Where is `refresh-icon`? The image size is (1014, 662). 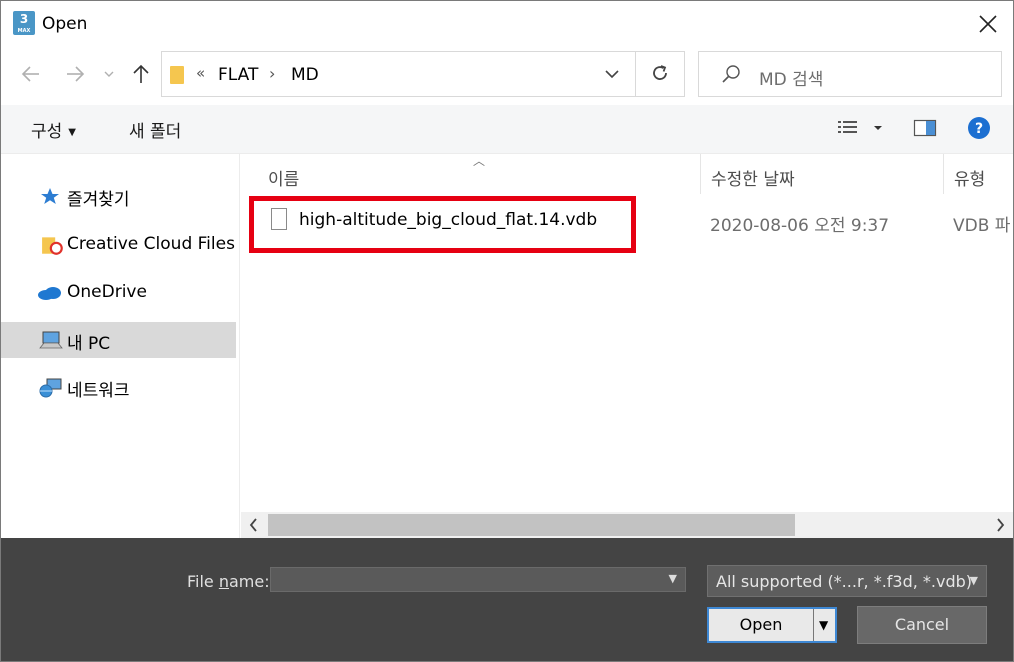 refresh-icon is located at coordinates (660, 72).